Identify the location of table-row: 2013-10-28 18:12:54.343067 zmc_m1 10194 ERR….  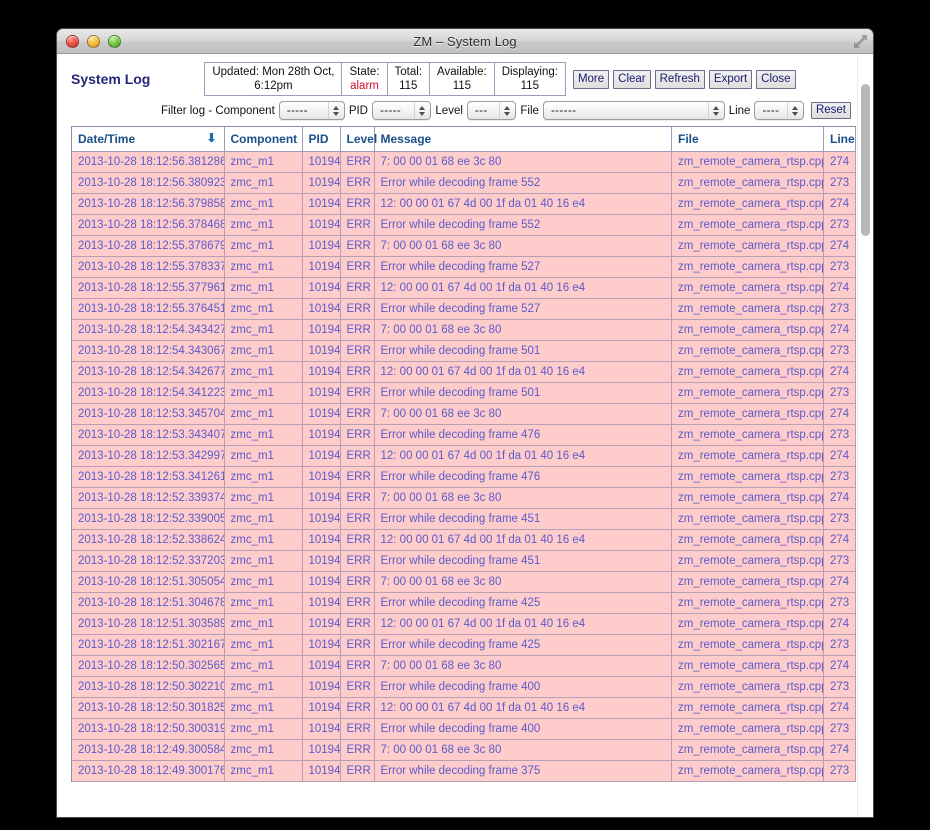
(464, 351).